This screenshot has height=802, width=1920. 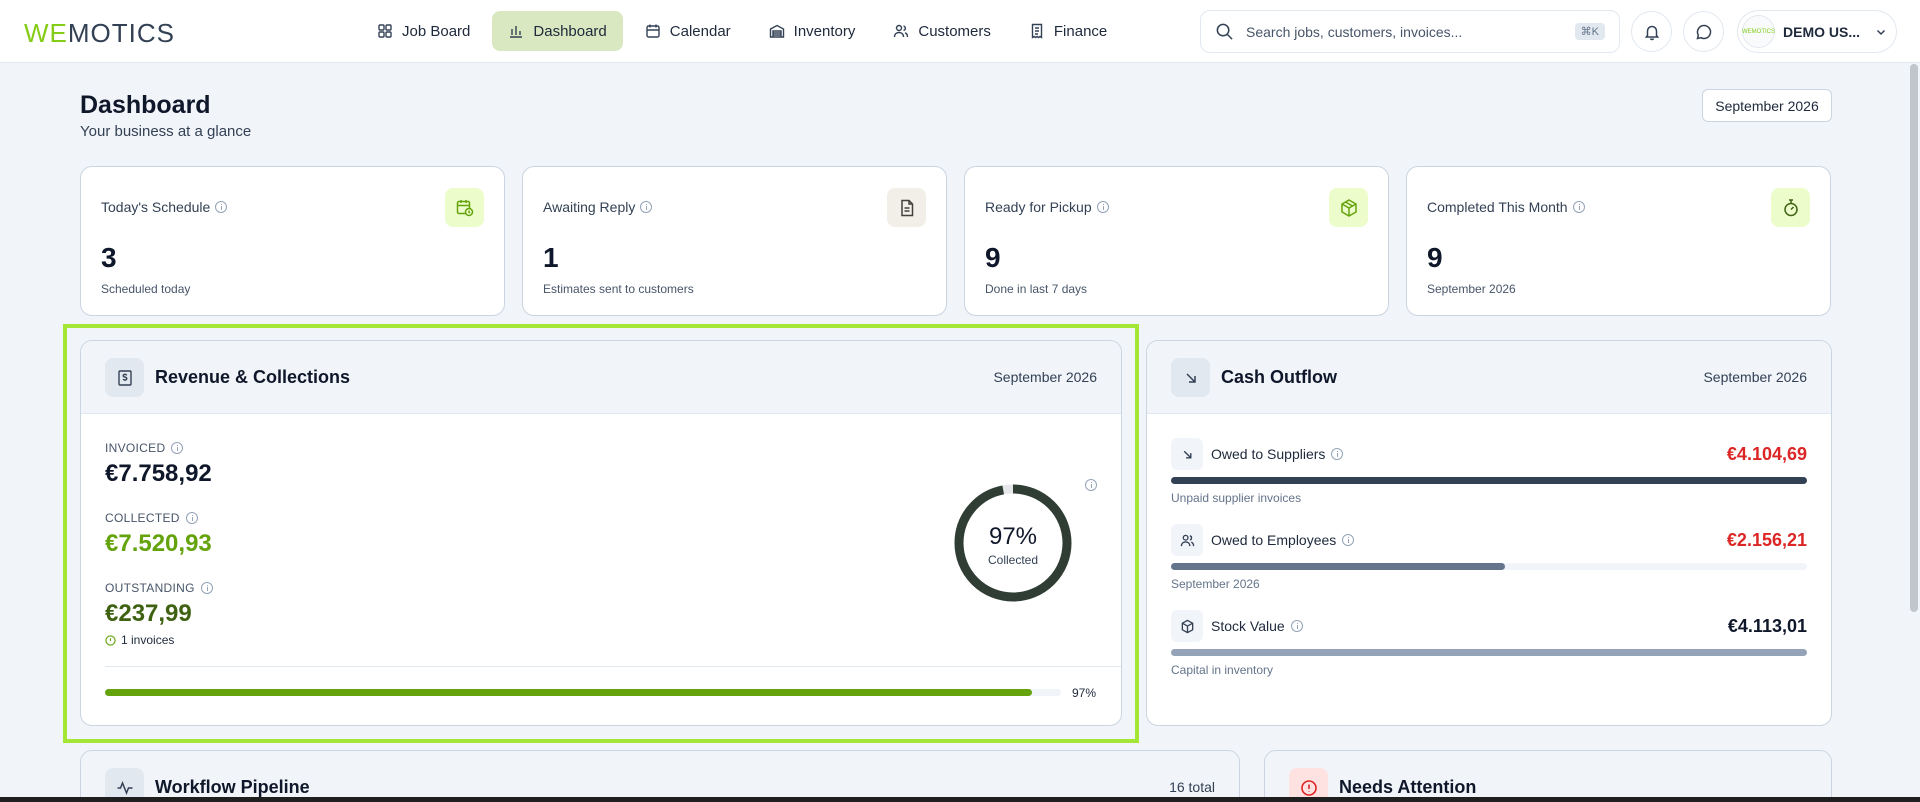 I want to click on outflow-subtext: Unpaid supplier invoices, so click(x=1236, y=498).